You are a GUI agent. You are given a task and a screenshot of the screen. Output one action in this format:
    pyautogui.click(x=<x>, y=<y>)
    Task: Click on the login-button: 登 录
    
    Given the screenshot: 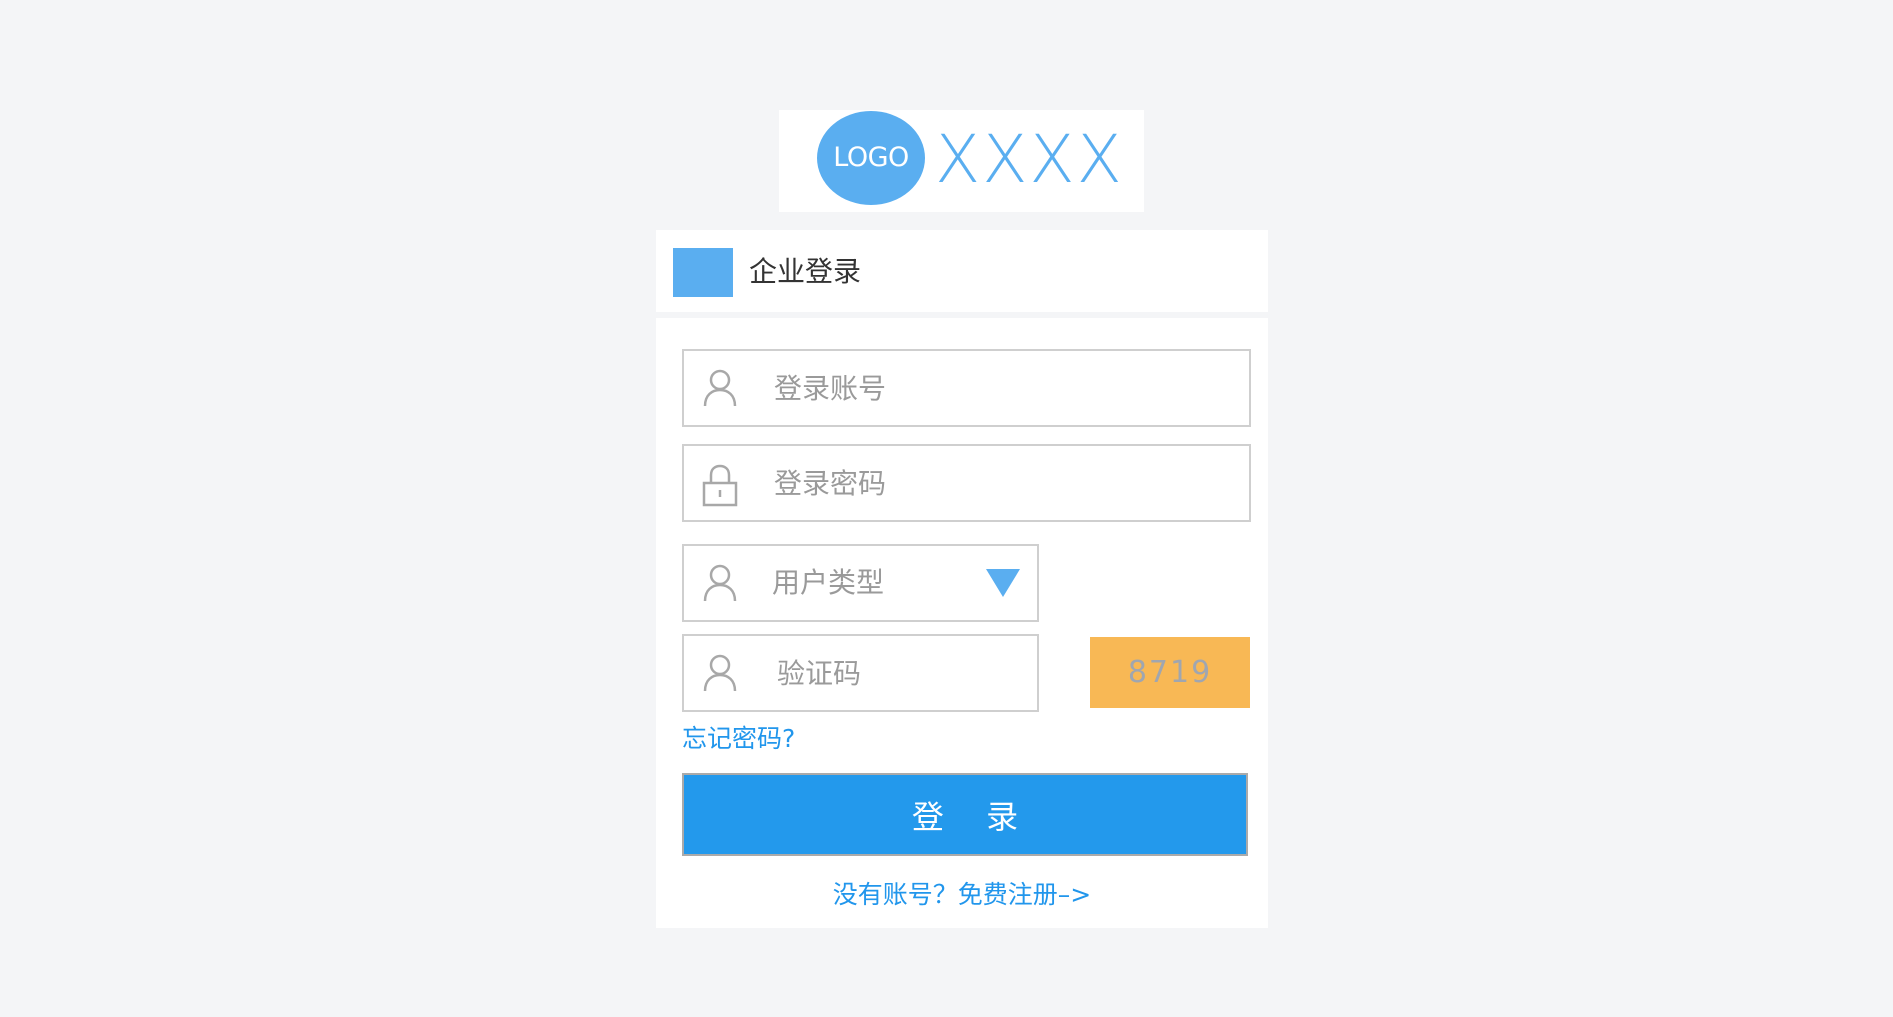 What is the action you would take?
    pyautogui.click(x=965, y=814)
    